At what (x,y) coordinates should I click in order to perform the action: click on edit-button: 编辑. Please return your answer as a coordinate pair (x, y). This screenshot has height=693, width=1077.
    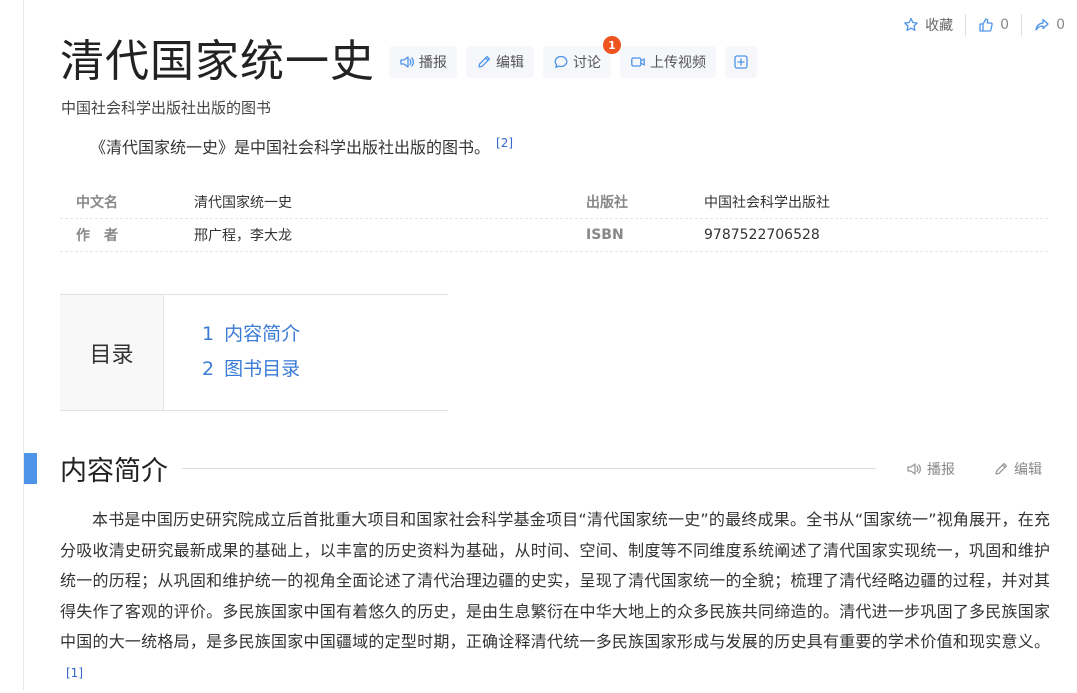
    Looking at the image, I should click on (500, 62).